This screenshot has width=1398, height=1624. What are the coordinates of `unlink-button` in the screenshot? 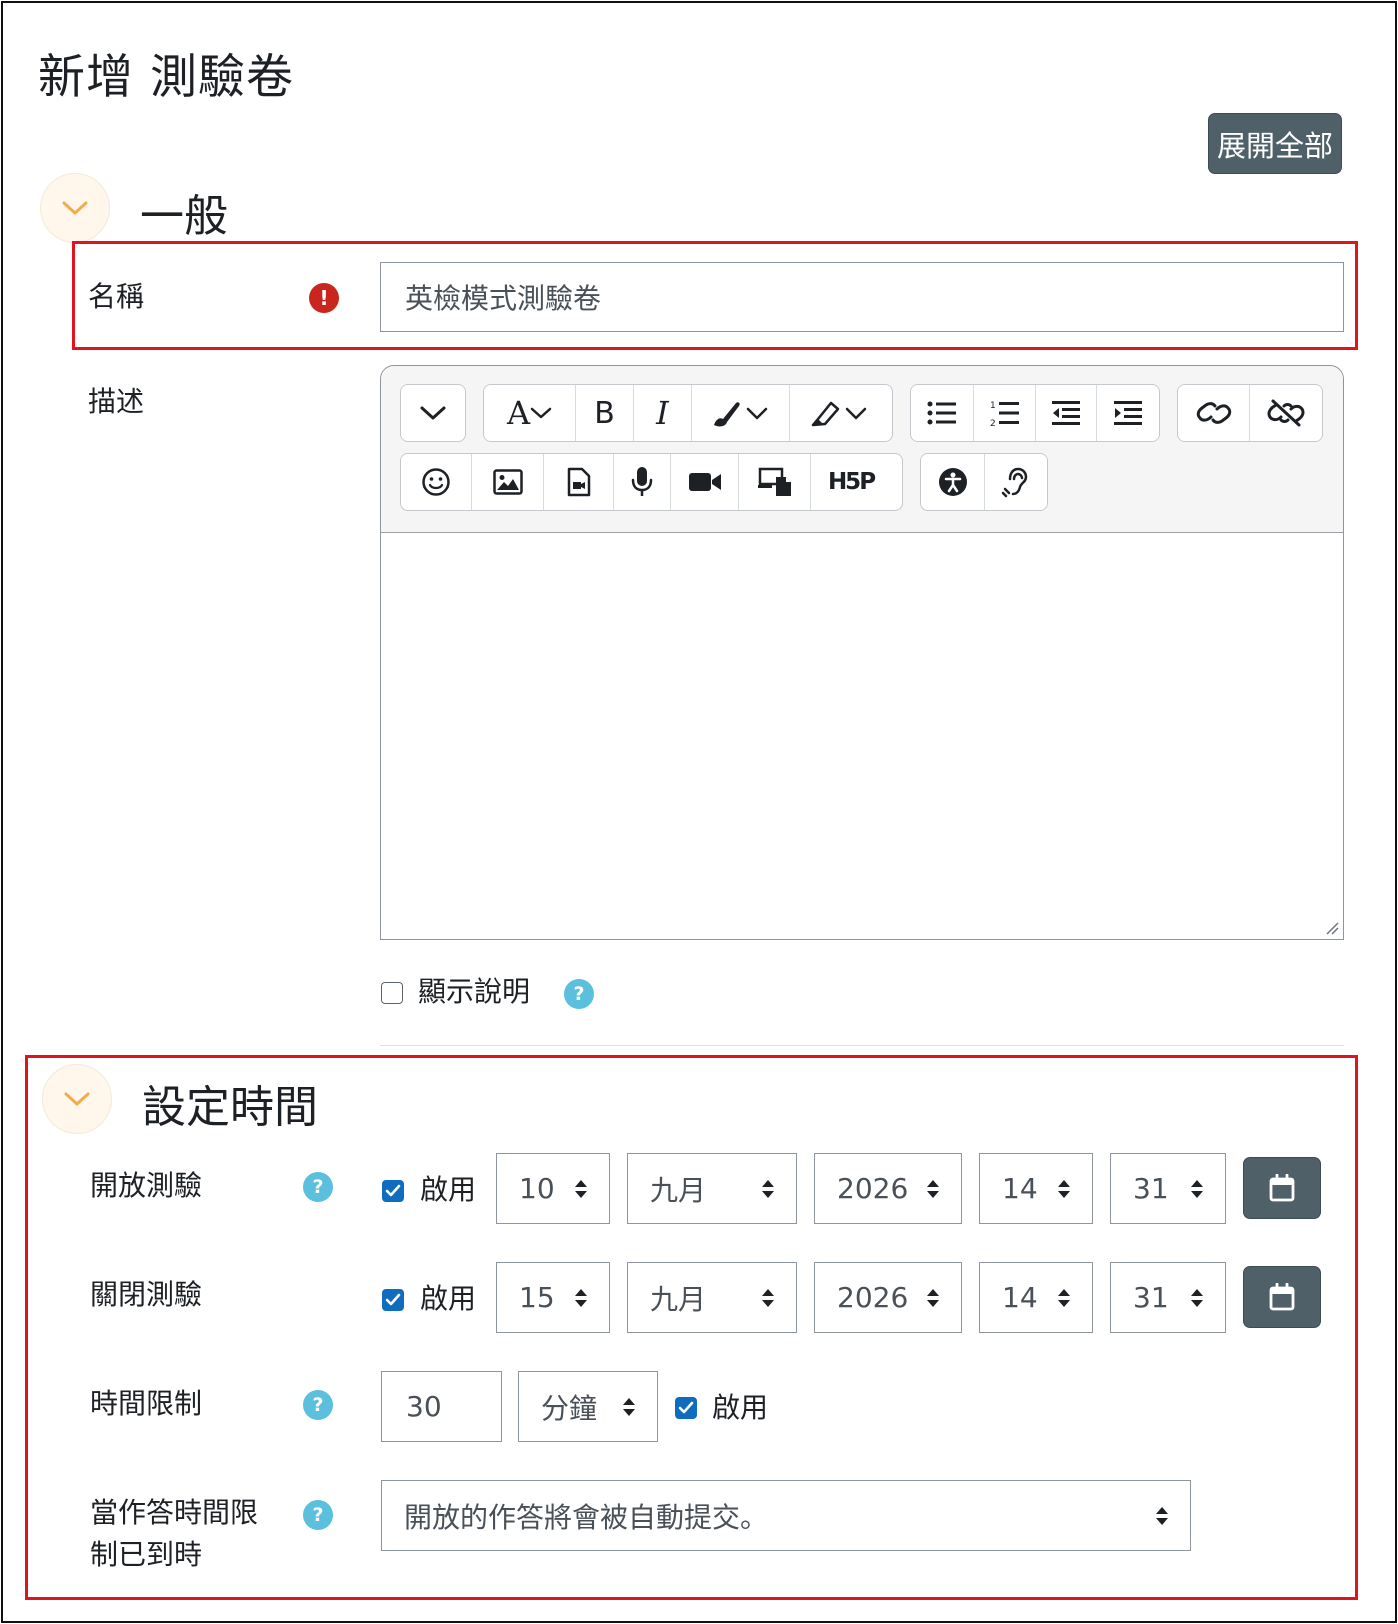 It's located at (1286, 413).